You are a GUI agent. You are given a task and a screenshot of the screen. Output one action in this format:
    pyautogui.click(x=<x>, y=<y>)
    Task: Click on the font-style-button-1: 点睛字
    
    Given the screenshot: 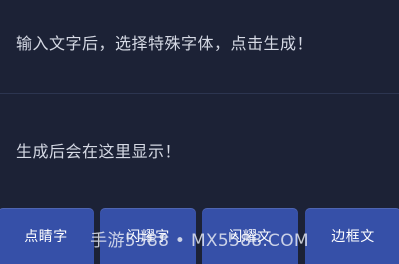 What is the action you would take?
    pyautogui.click(x=47, y=236)
    